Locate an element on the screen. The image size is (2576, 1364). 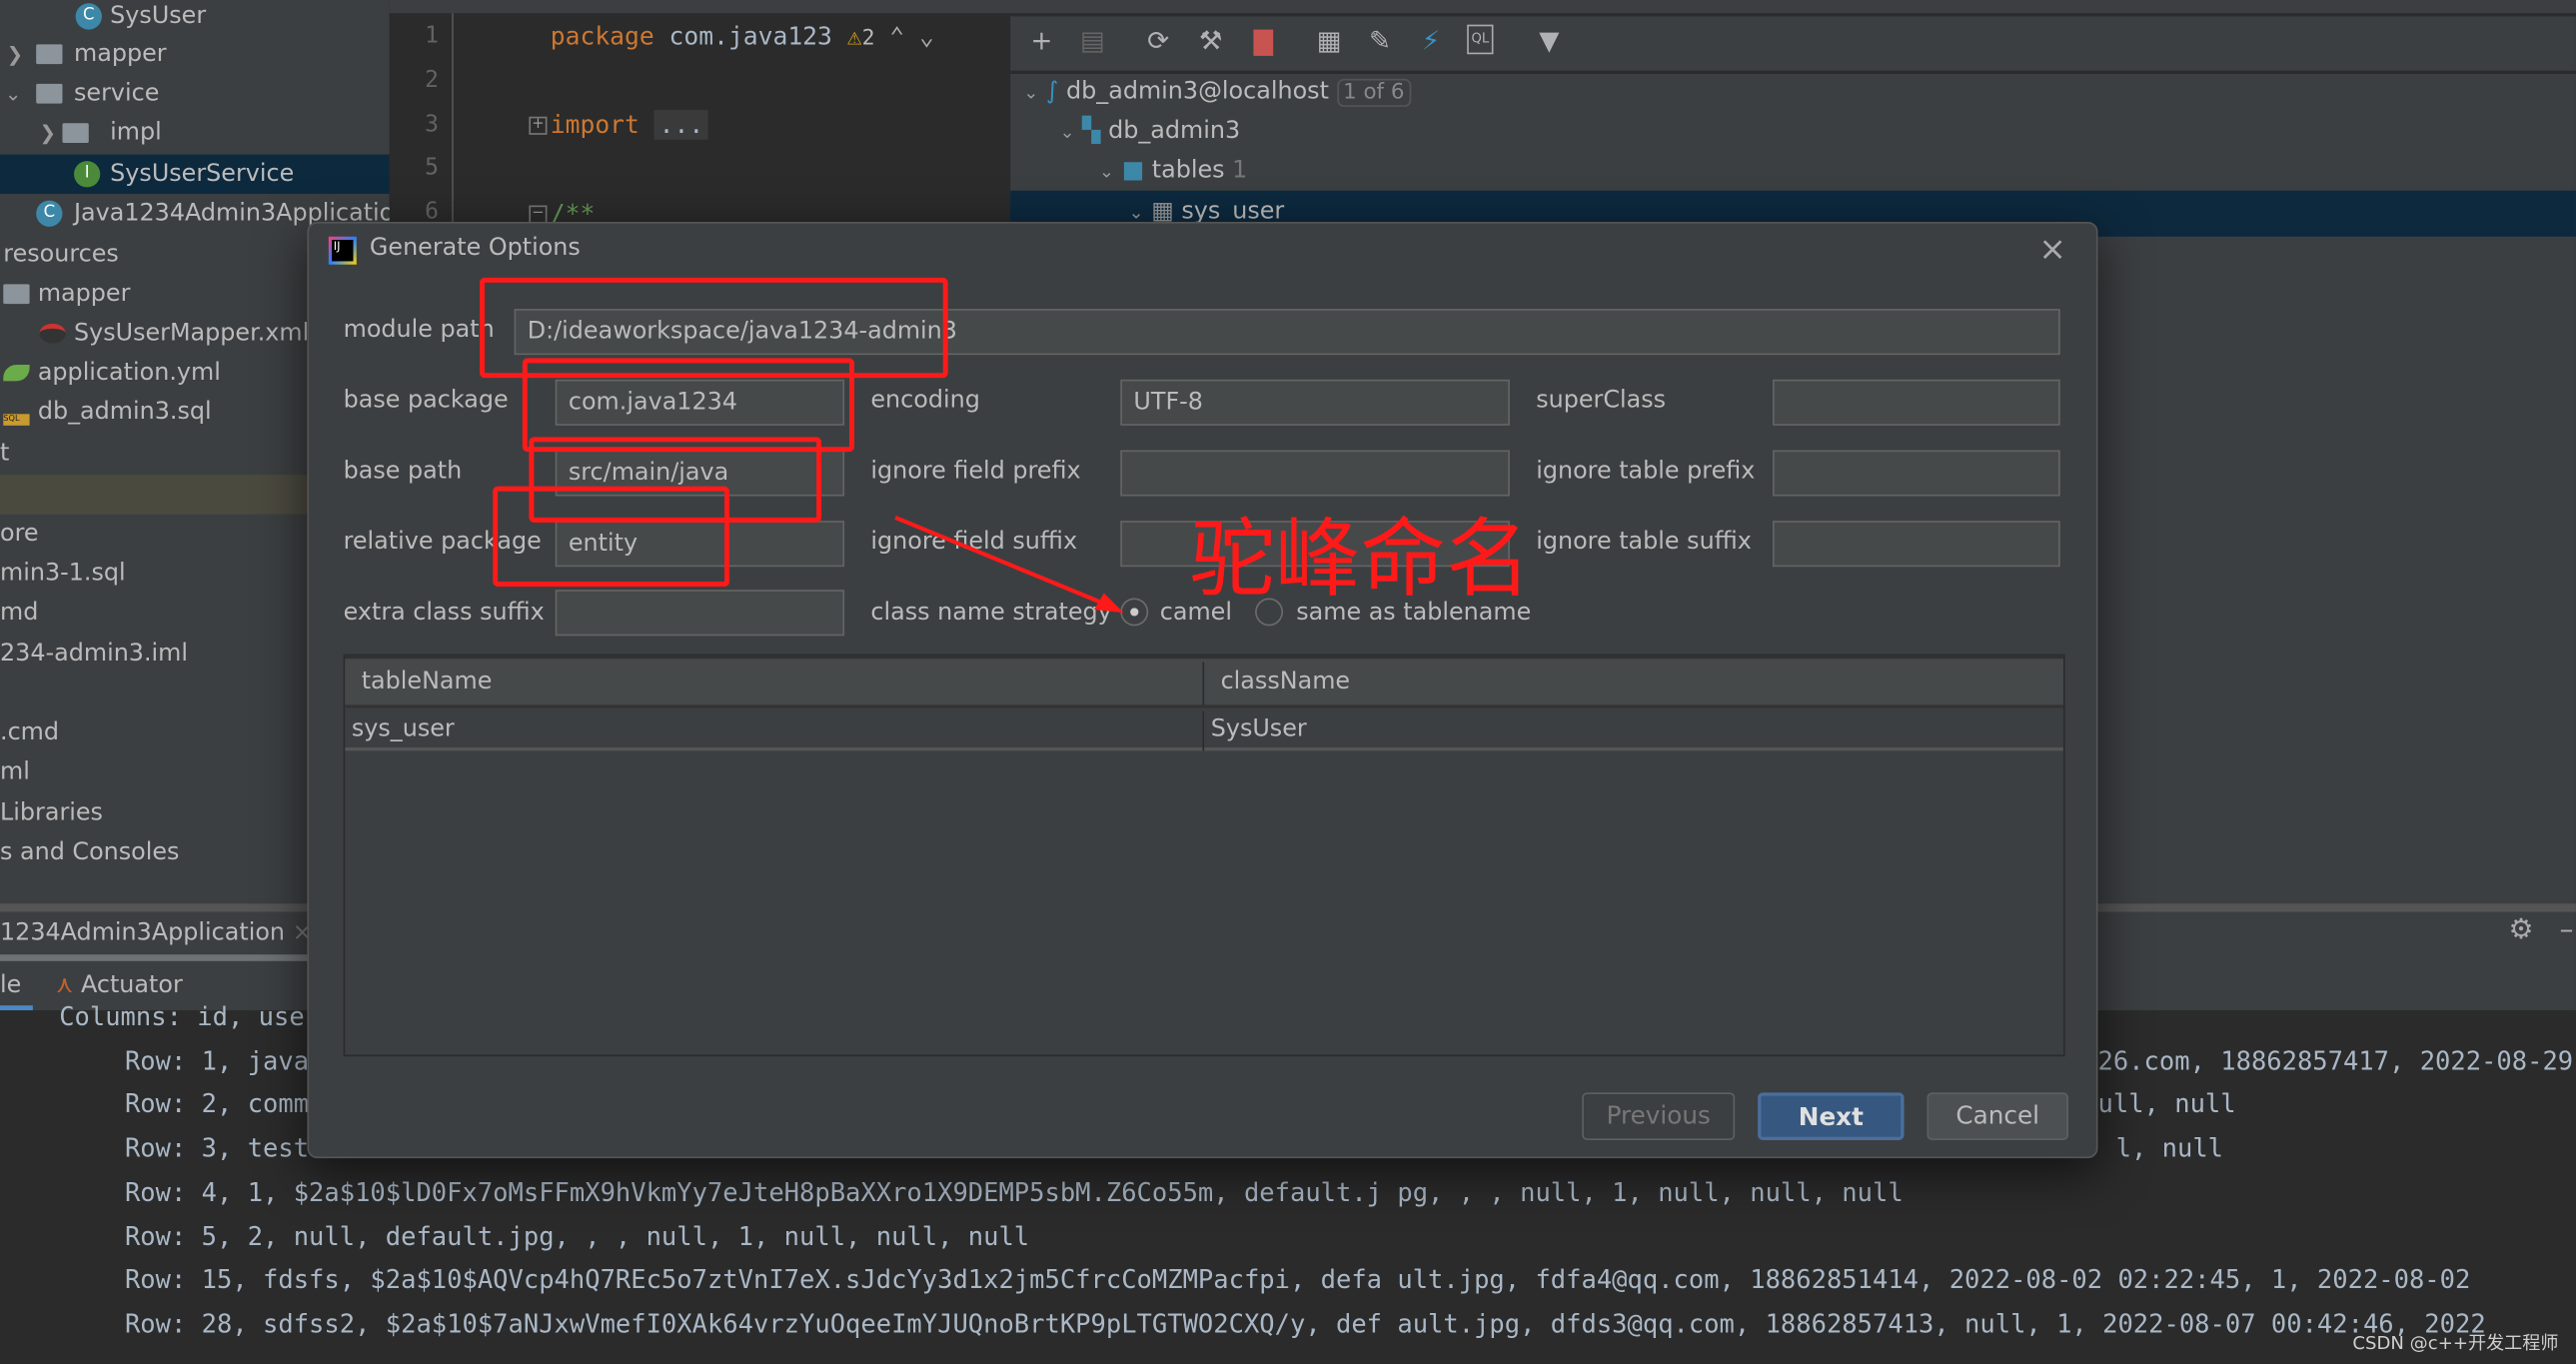
annotation-arrow is located at coordinates (1009, 564).